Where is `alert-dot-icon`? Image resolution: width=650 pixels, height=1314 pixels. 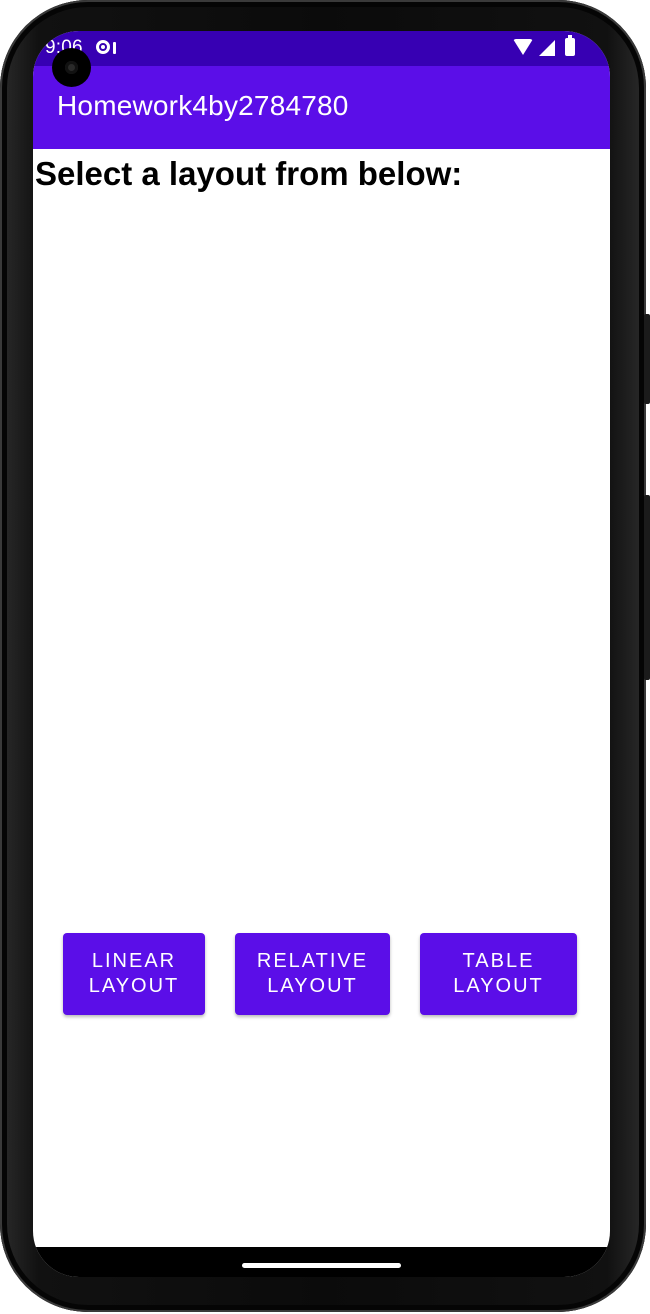
alert-dot-icon is located at coordinates (114, 48).